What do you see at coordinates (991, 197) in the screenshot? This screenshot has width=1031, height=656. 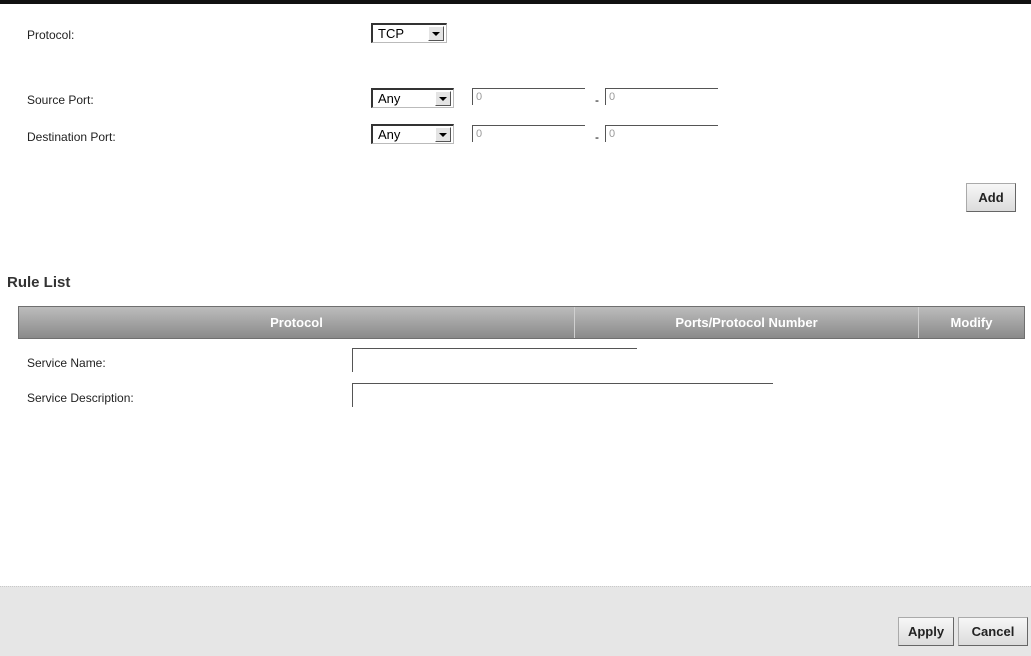 I see `add-button: Add` at bounding box center [991, 197].